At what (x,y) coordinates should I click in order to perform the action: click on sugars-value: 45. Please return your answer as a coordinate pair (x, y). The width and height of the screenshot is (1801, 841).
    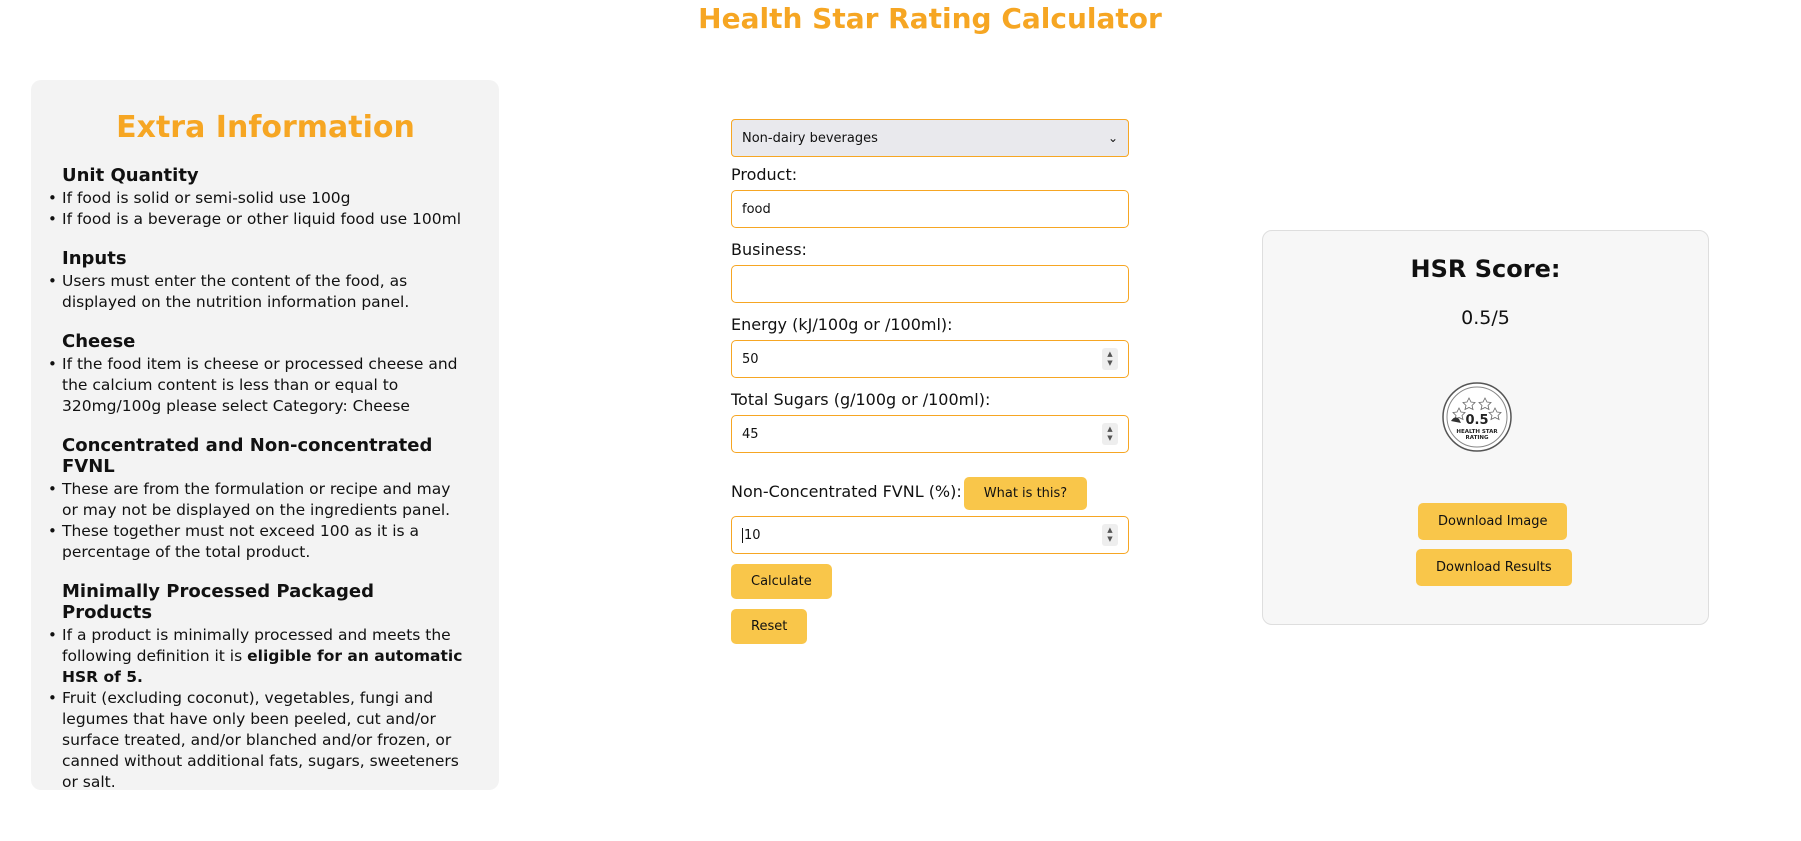
    Looking at the image, I should click on (750, 434).